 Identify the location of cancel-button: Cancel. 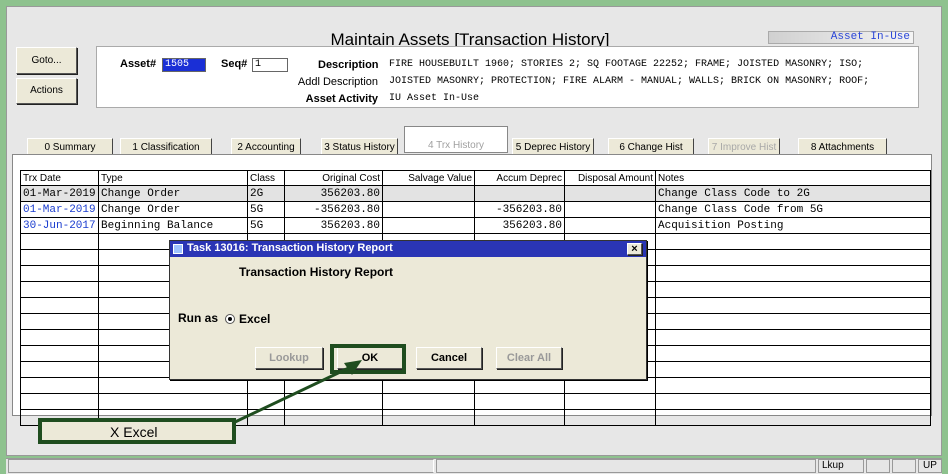
(449, 358).